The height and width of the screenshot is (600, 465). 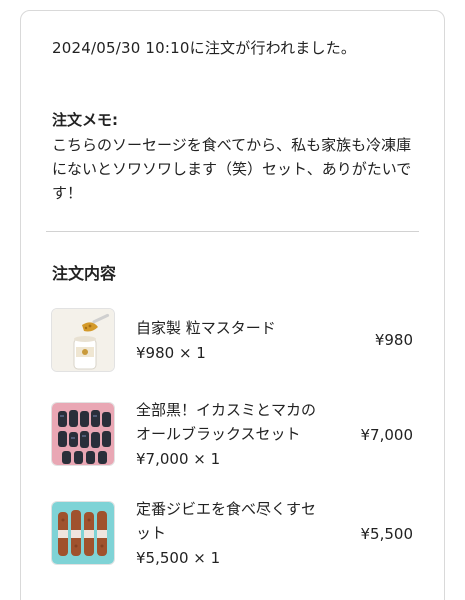 I want to click on item-price: ¥980, so click(x=393, y=340).